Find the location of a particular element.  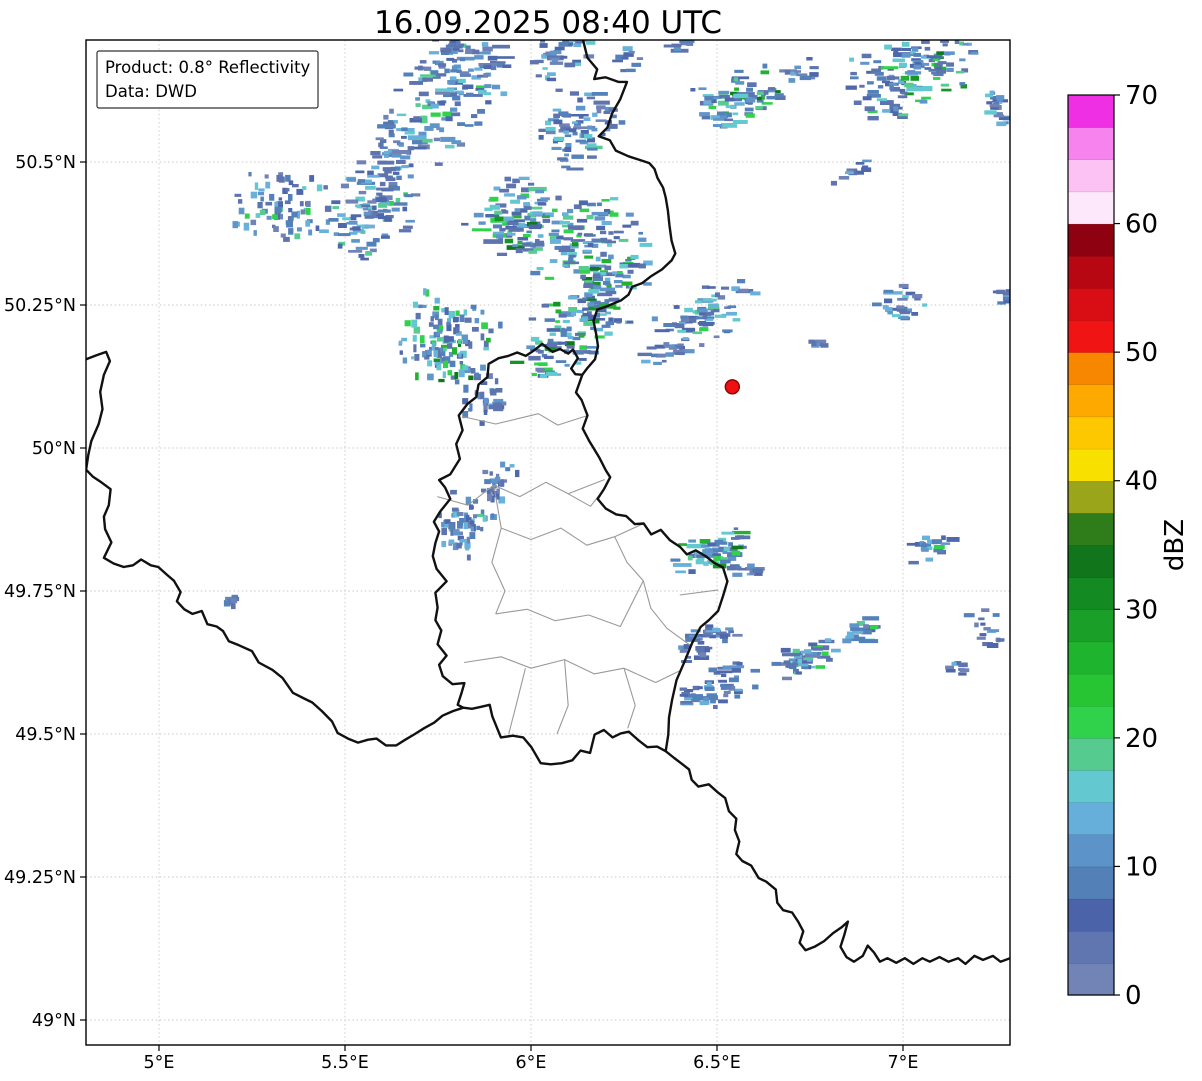

lon-tick-label: 5.5°E is located at coordinates (345, 1063).